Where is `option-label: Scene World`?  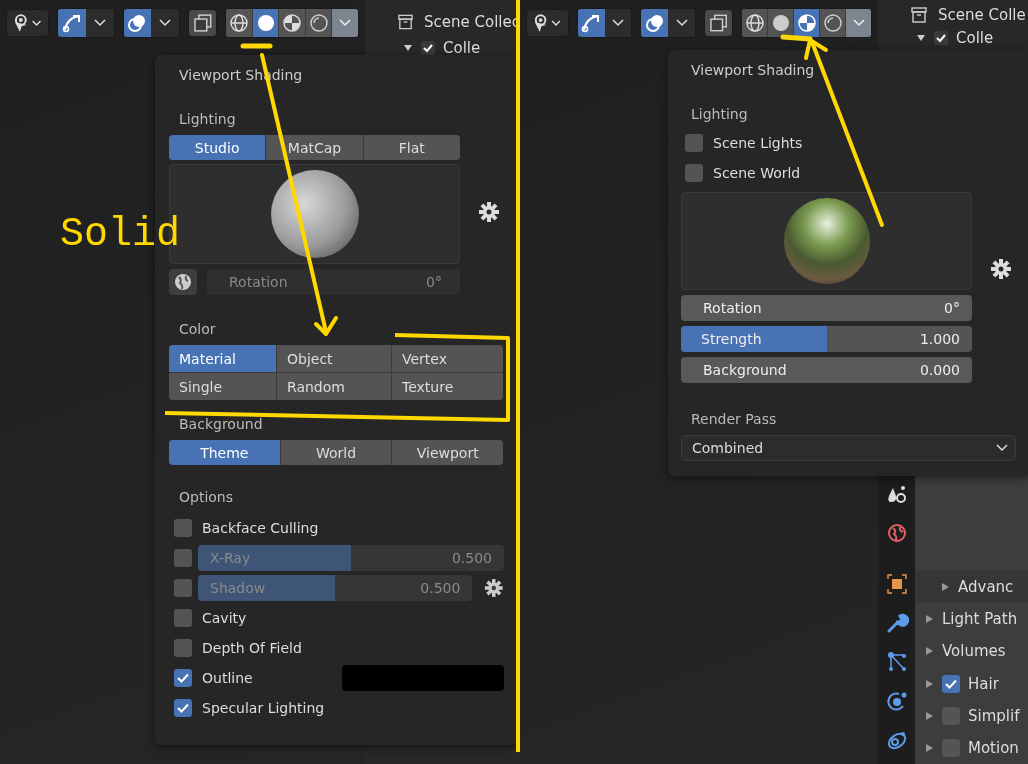 option-label: Scene World is located at coordinates (757, 173).